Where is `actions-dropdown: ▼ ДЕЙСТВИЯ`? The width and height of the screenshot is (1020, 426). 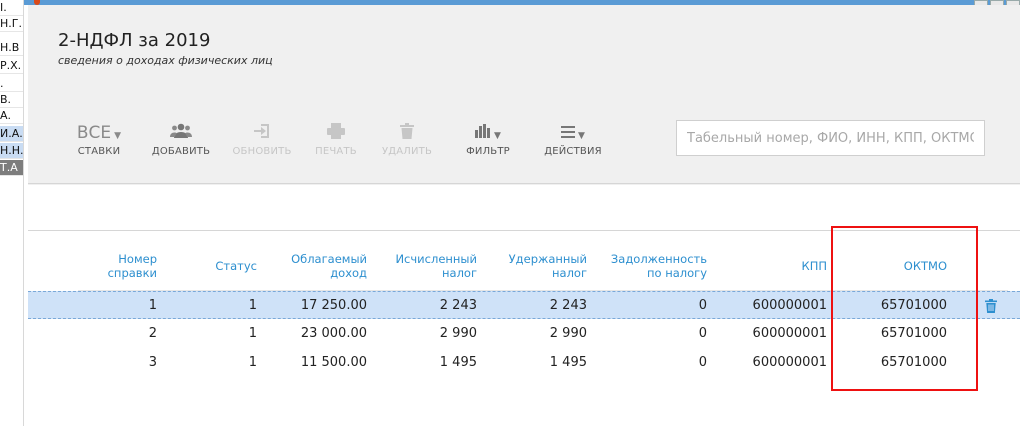 actions-dropdown: ▼ ДЕЙСТВИЯ is located at coordinates (573, 140).